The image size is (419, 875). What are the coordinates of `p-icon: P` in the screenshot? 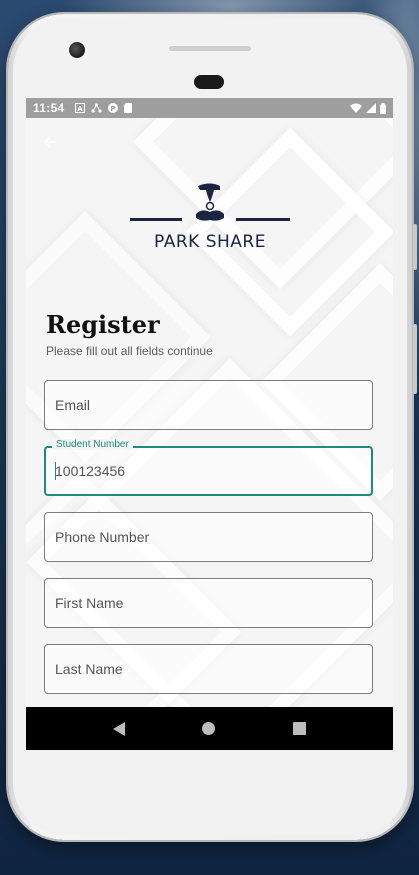 It's located at (112, 108).